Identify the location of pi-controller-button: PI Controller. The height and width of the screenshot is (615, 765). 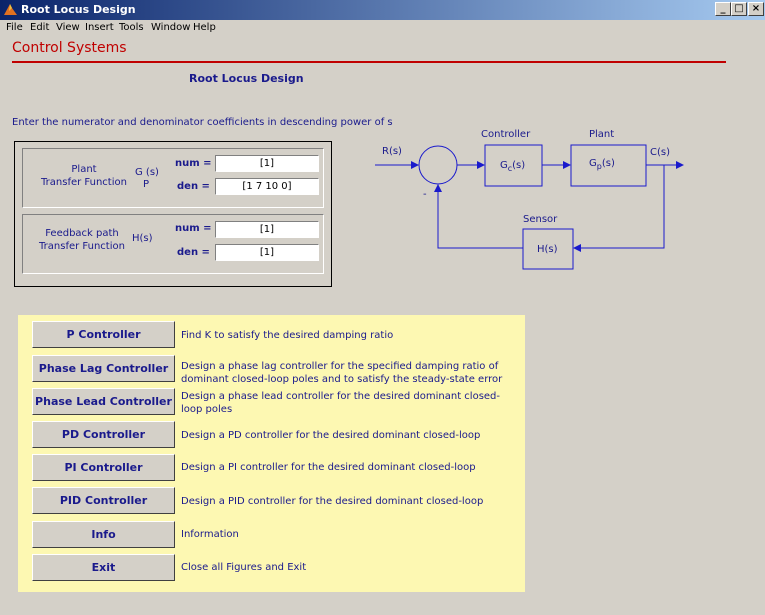
(103, 467).